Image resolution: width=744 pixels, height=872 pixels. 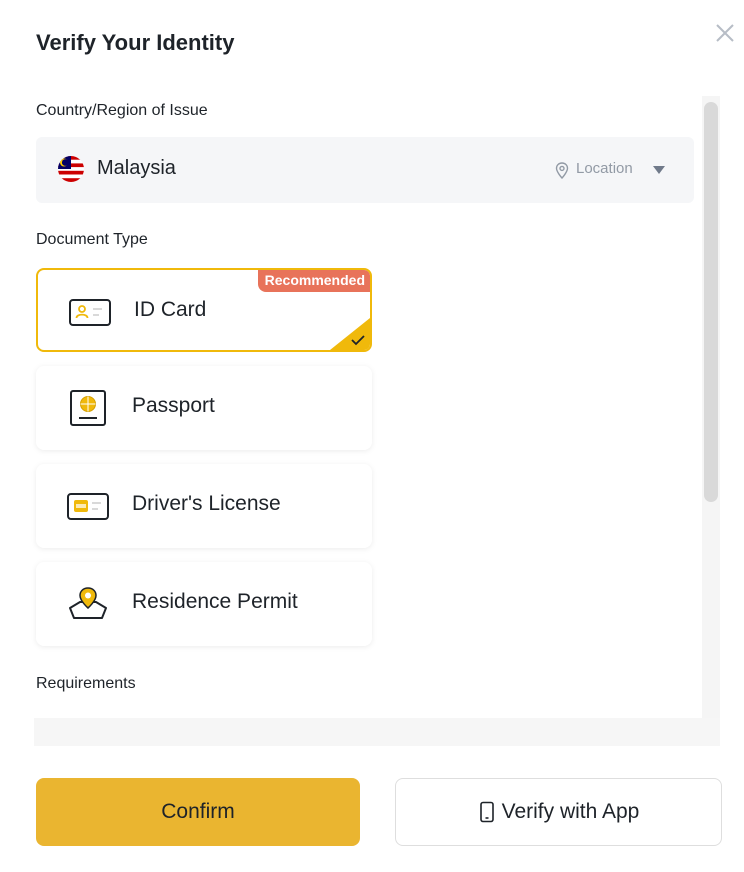 I want to click on checkmark-icon, so click(x=358, y=340).